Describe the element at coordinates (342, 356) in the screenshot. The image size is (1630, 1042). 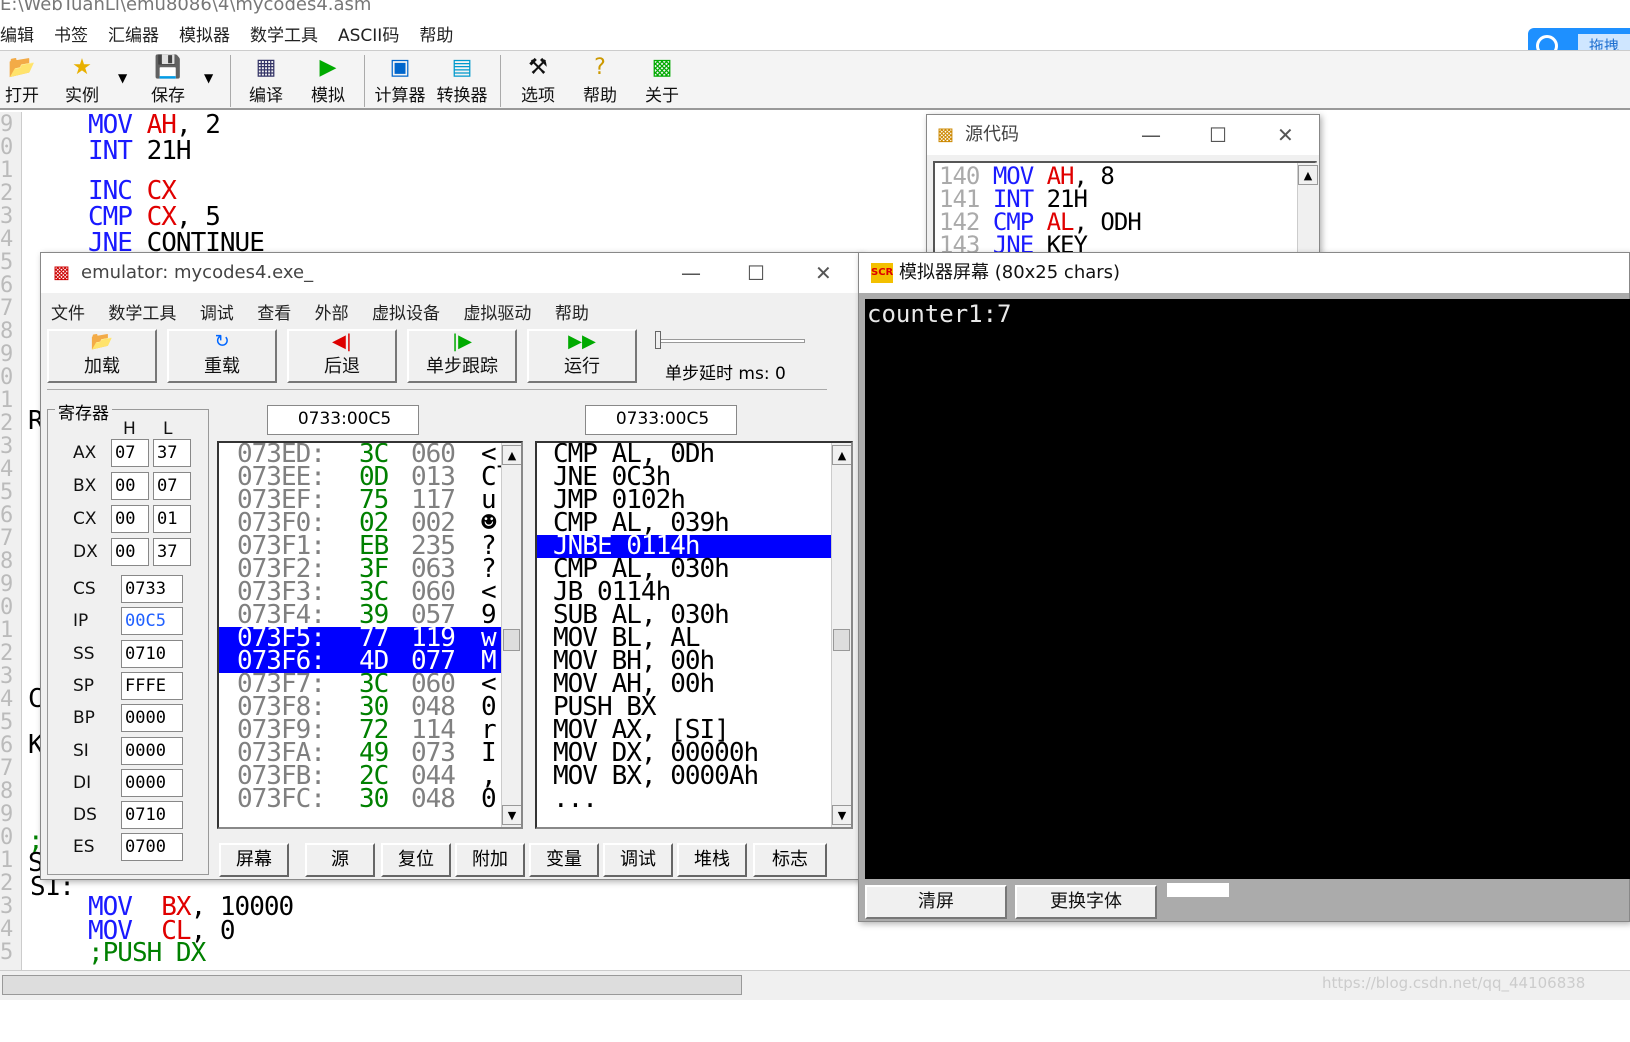
I see `step-back-button: ◀| 后退` at that location.